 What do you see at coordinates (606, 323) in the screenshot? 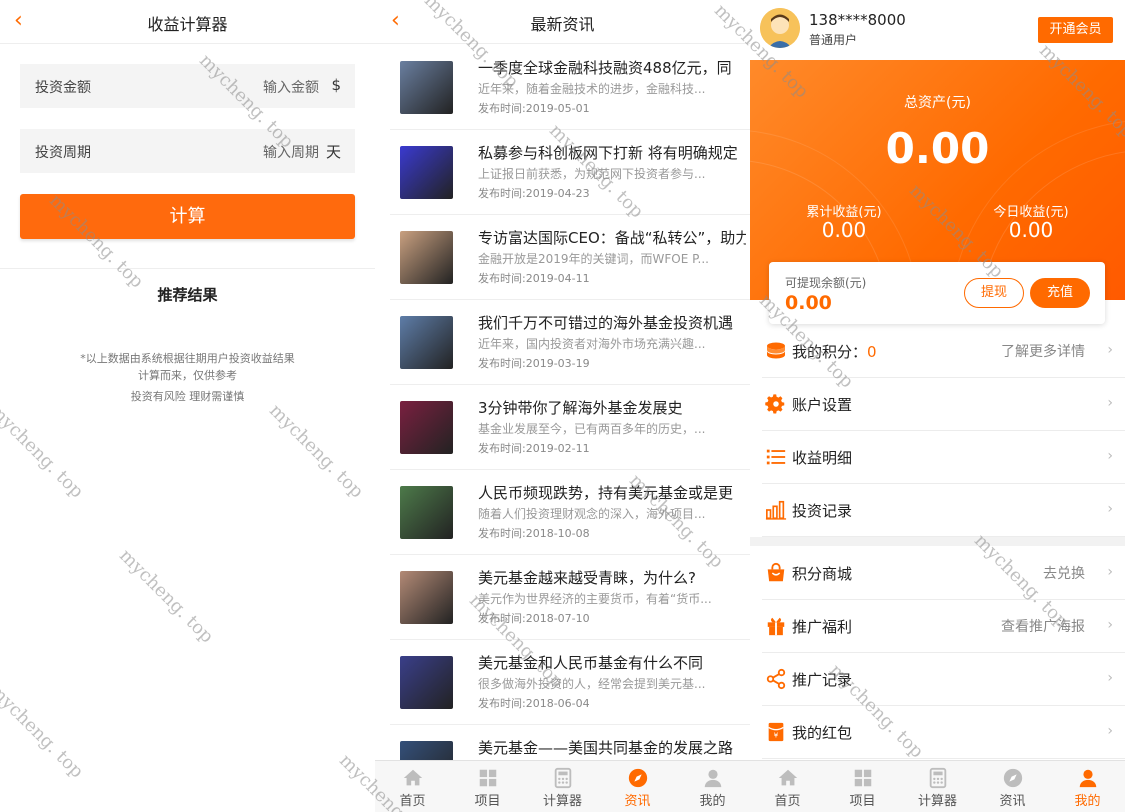
I see `news-title: 我们千万不可错过的海外基金投资机遇` at bounding box center [606, 323].